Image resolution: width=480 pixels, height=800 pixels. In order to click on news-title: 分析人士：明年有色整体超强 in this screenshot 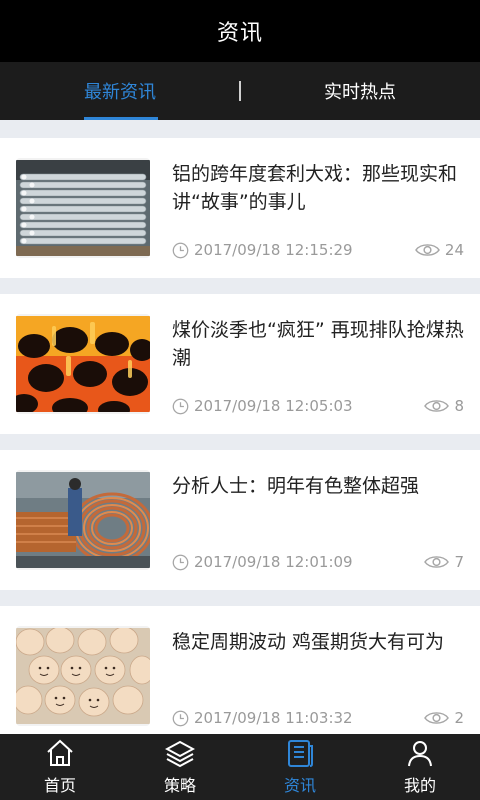, I will do `click(296, 486)`.